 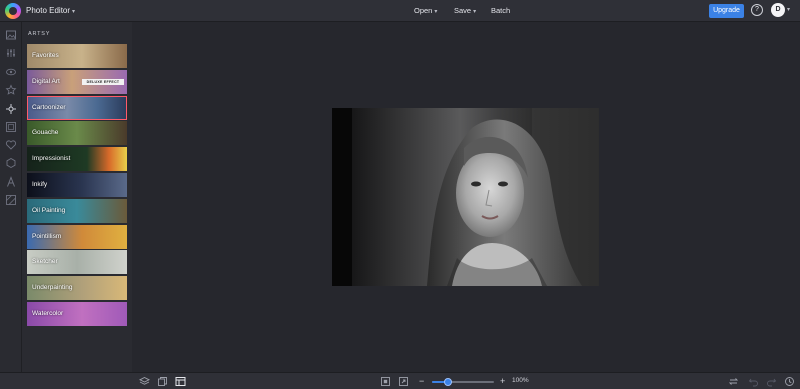 What do you see at coordinates (11, 127) in the screenshot?
I see `frame-icon` at bounding box center [11, 127].